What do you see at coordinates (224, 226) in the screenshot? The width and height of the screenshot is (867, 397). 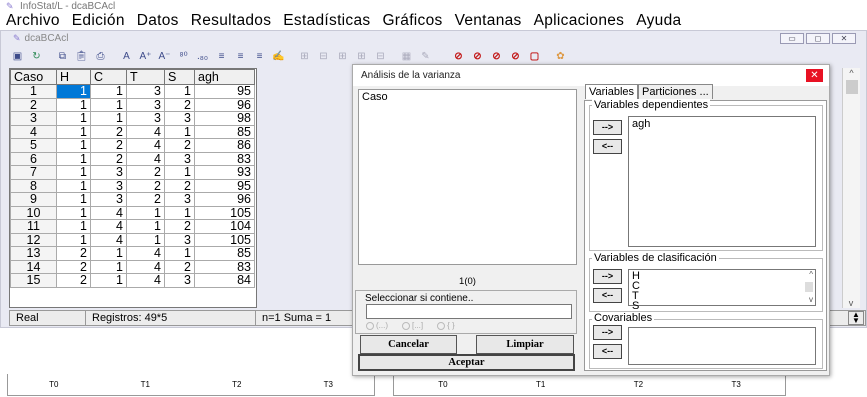 I see `table-cell: 104` at bounding box center [224, 226].